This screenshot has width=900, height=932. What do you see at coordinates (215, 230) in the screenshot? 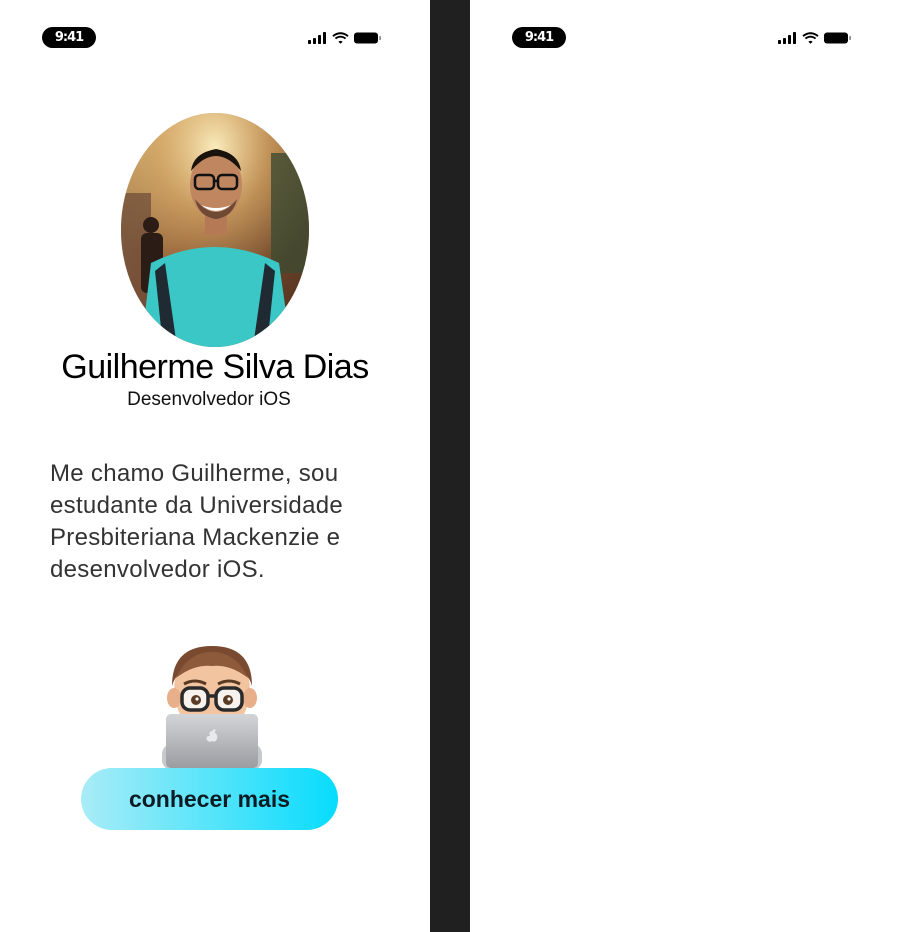
I see `profile-photo` at bounding box center [215, 230].